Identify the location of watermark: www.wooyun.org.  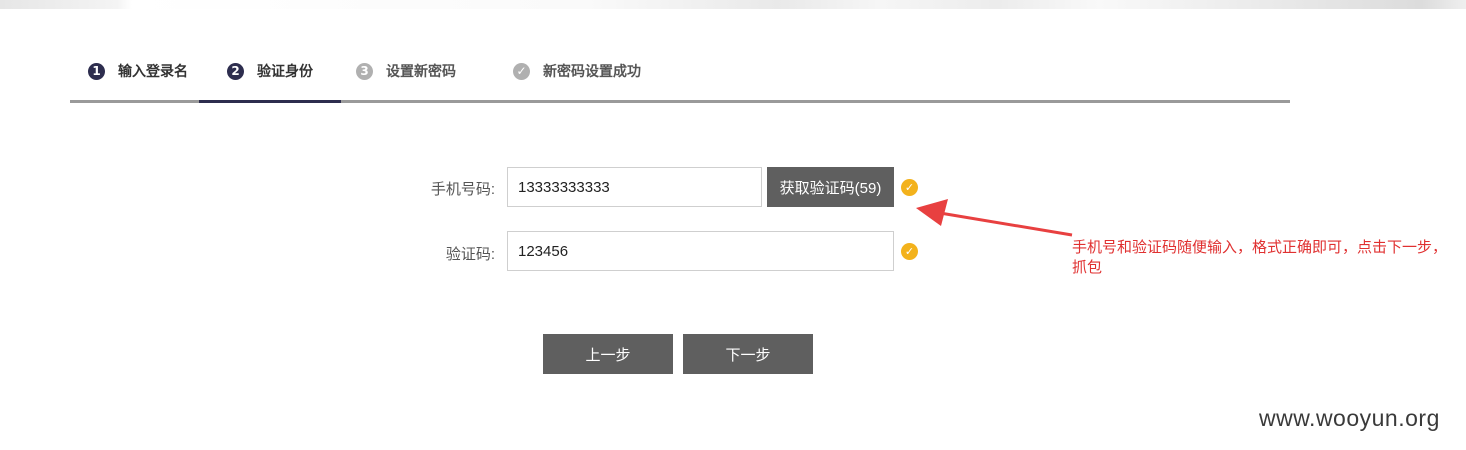
(1349, 418).